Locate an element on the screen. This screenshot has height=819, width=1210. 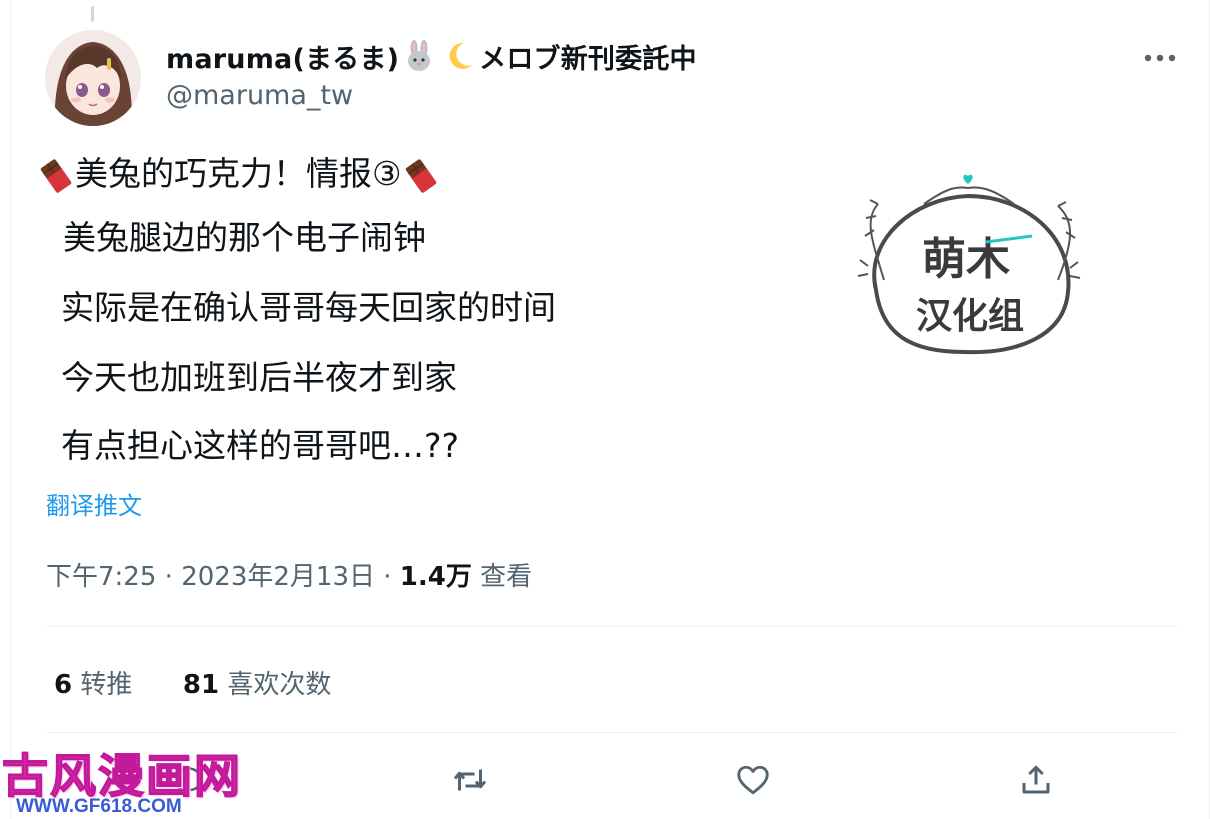
tweet-meta: 下午7:25 · 2023年2月13日 · 1.4万 查看 is located at coordinates (289, 574).